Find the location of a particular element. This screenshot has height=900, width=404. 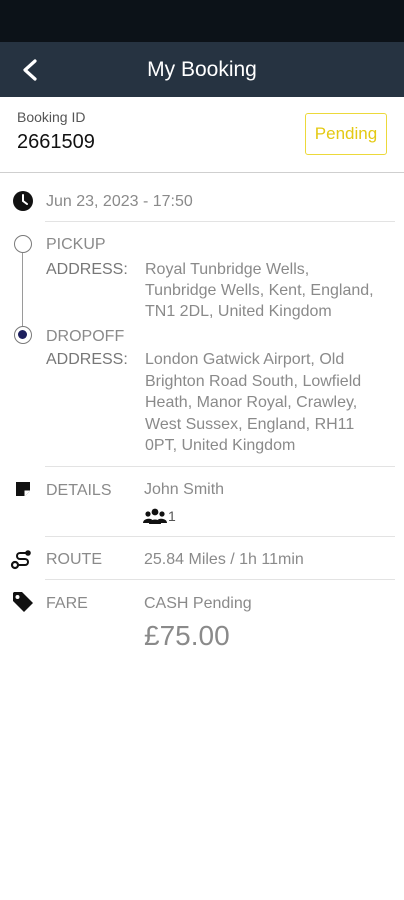

tag-icon is located at coordinates (23, 602).